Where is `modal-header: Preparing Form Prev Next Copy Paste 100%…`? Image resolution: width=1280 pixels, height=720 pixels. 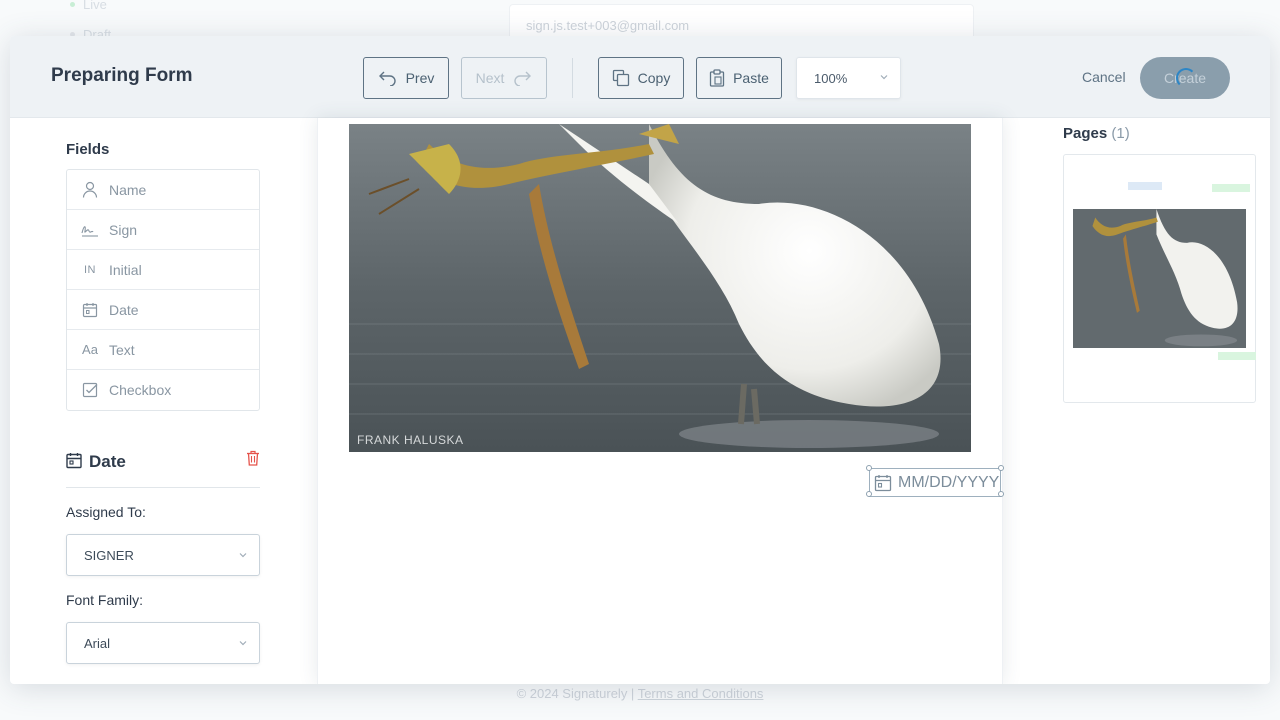
modal-header: Preparing Form Prev Next Copy Paste 100%… is located at coordinates (640, 77).